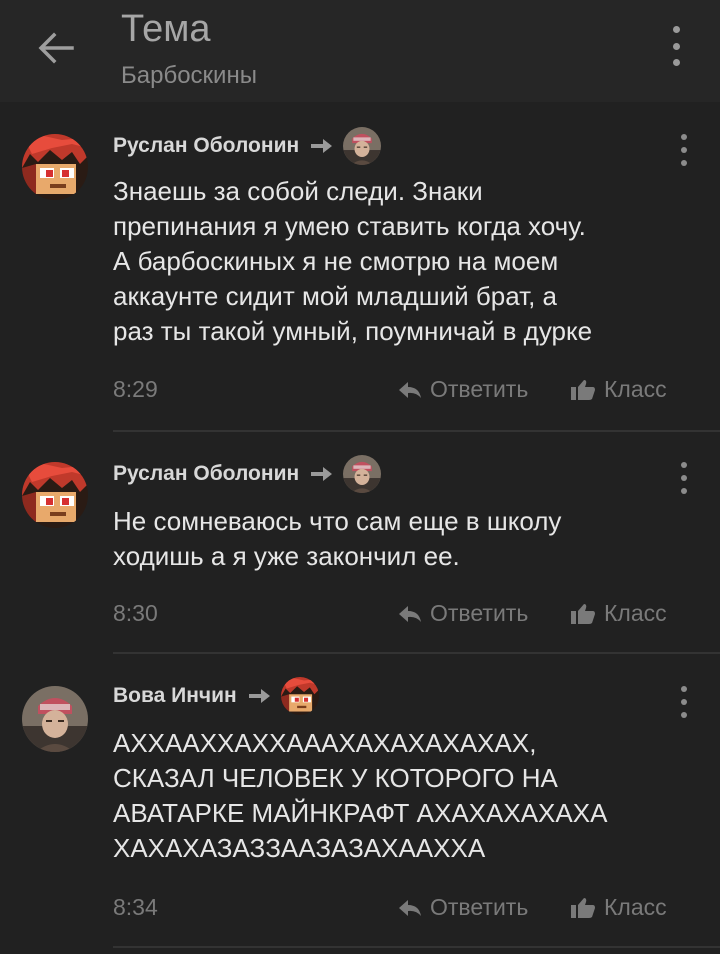 The width and height of the screenshot is (720, 954). Describe the element at coordinates (189, 75) in the screenshot. I see `page-subtitle: Барбоскины` at that location.